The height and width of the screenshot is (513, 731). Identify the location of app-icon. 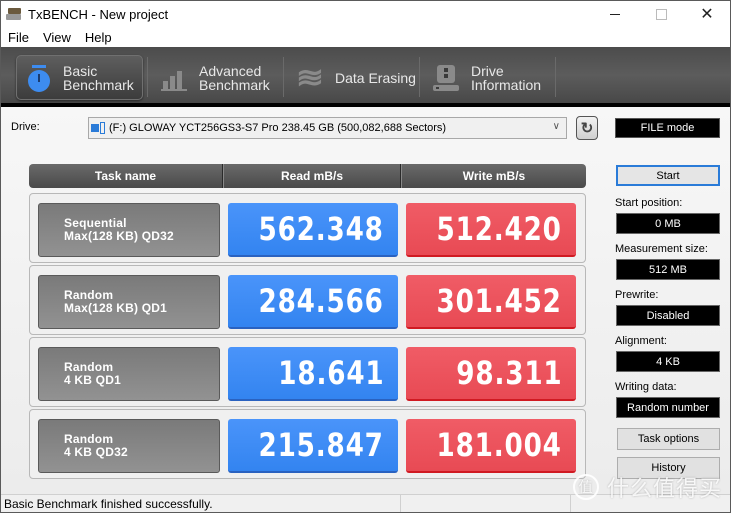
(14, 14).